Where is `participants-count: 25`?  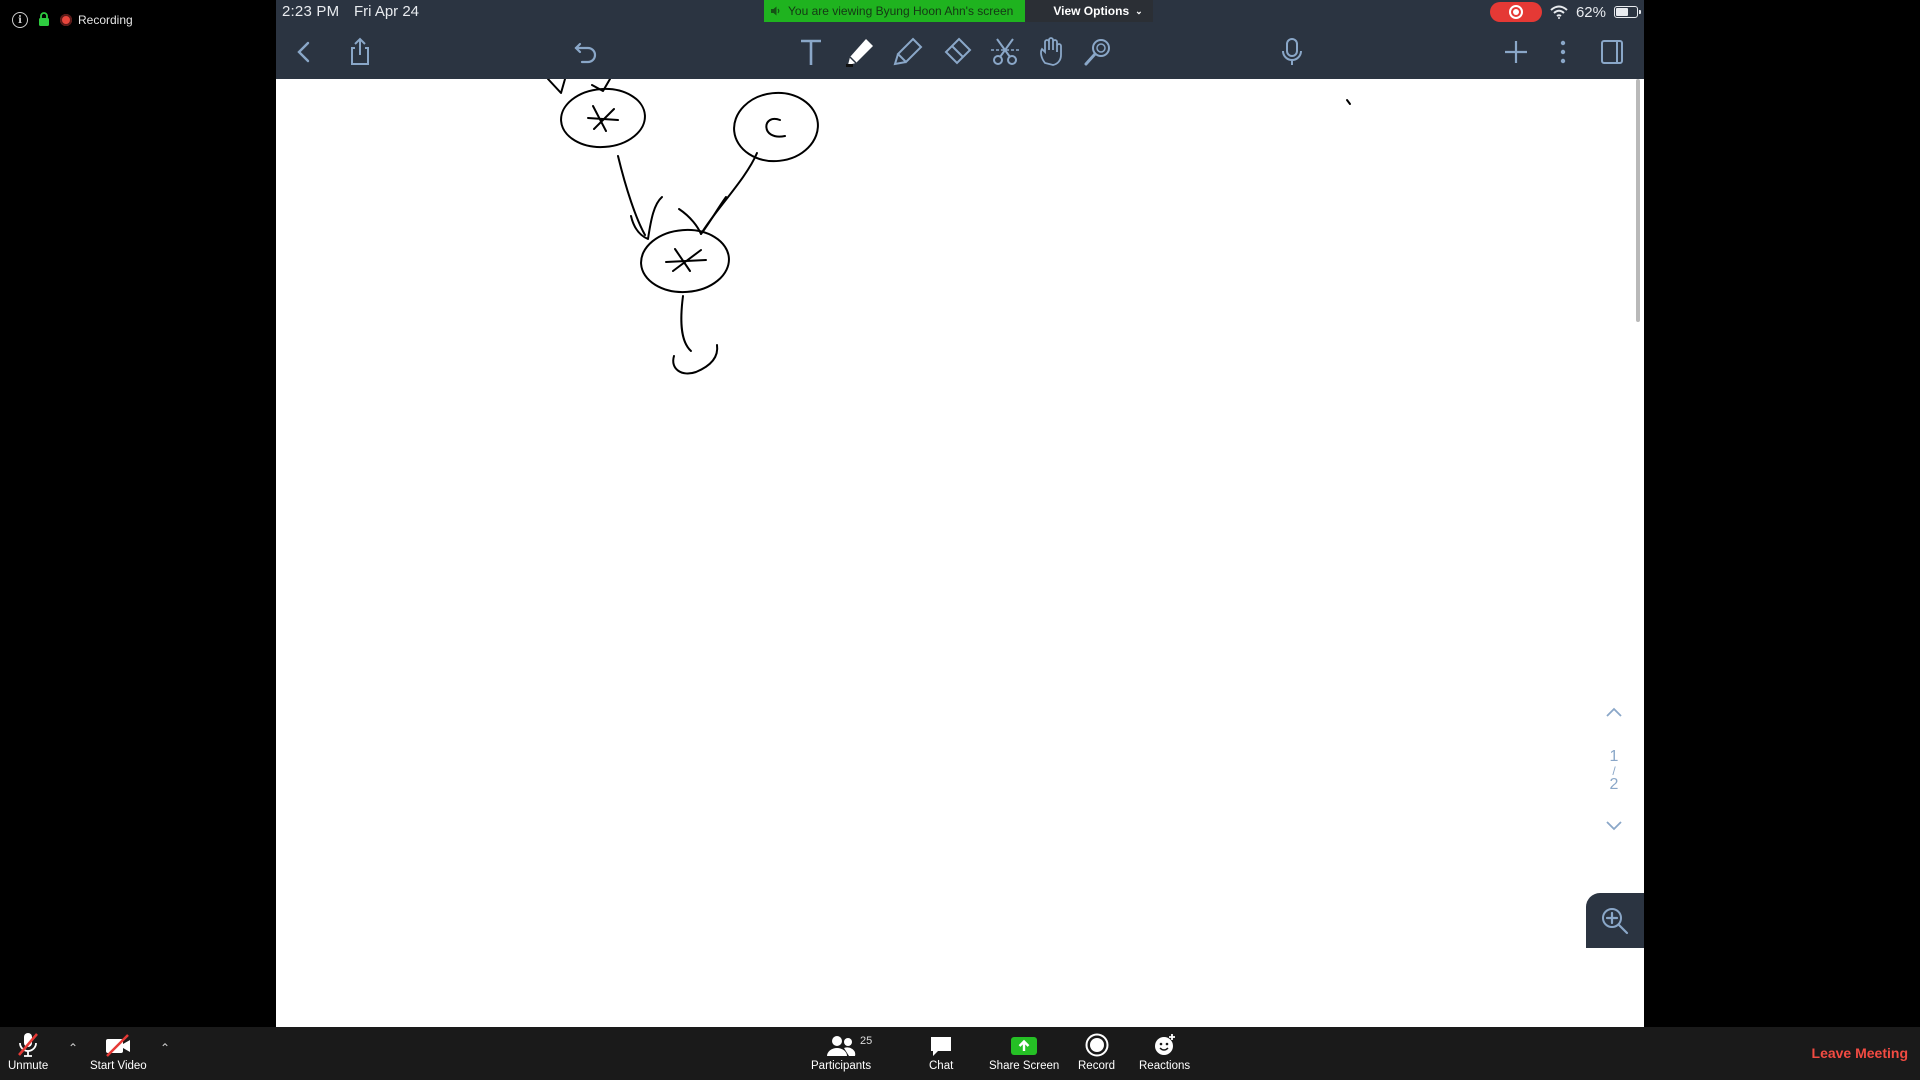
participants-count: 25 is located at coordinates (866, 1041).